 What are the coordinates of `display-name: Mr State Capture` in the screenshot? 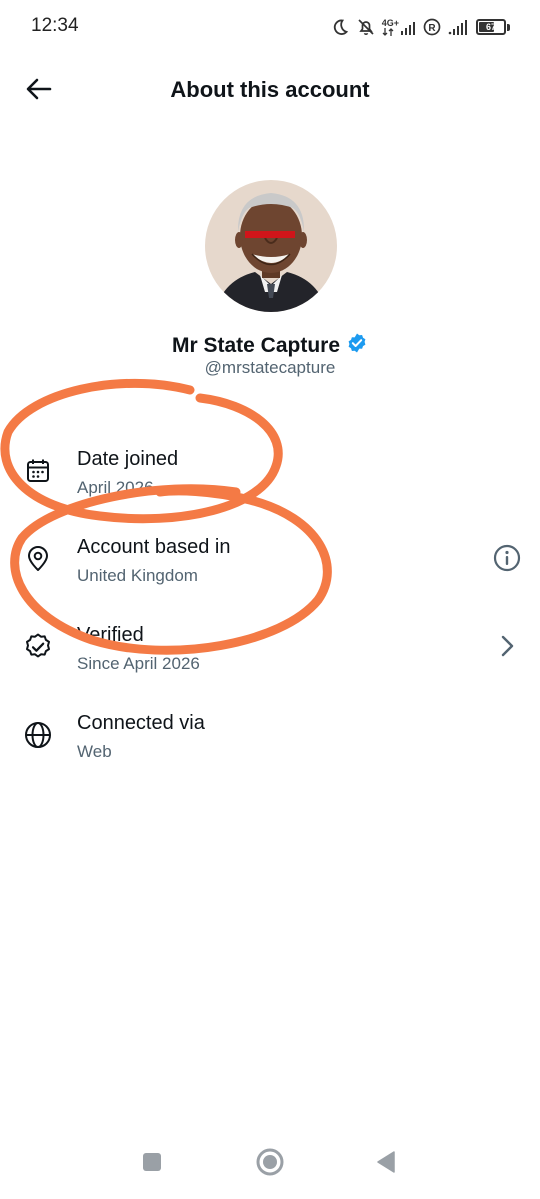 It's located at (256, 345).